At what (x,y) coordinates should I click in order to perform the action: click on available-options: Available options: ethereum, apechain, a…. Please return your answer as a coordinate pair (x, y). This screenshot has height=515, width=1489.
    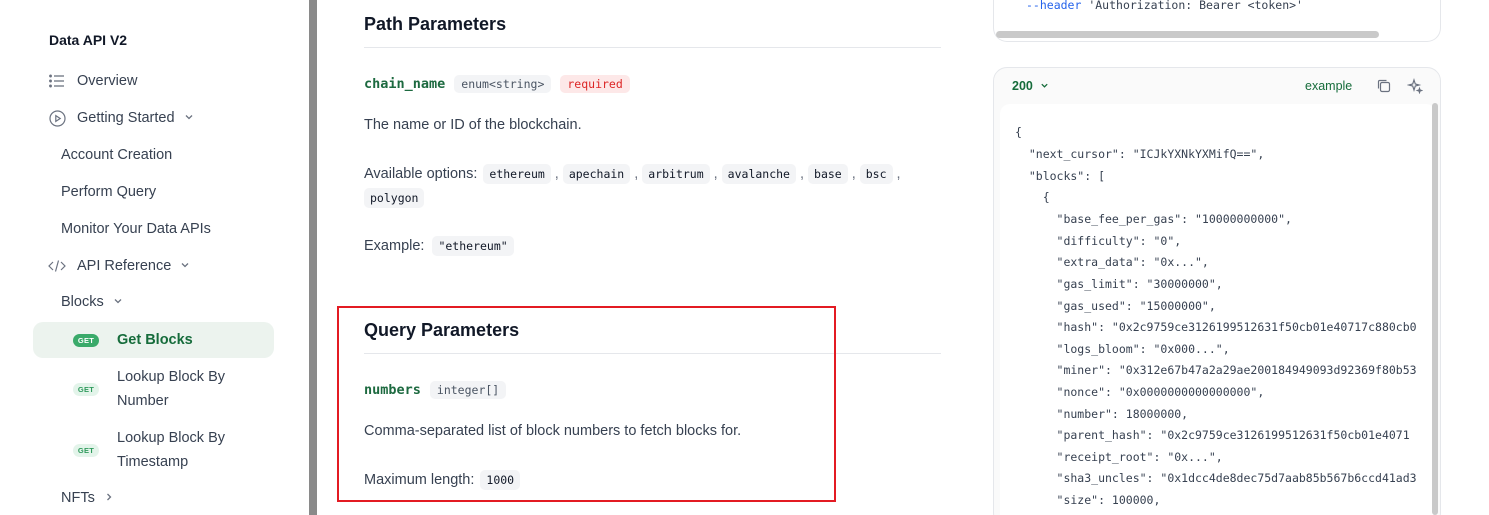
    Looking at the image, I should click on (632, 174).